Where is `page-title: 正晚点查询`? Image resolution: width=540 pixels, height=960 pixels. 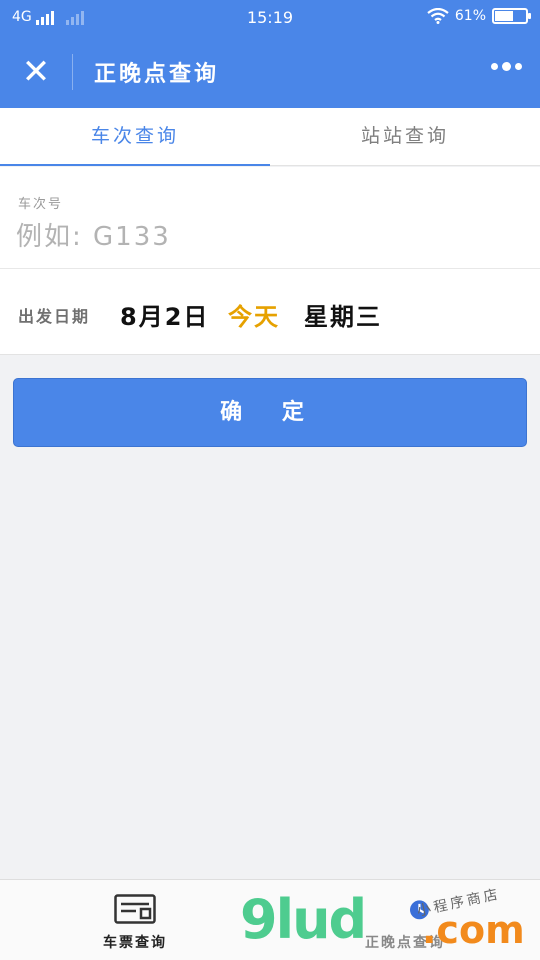
page-title: 正晚点查询 is located at coordinates (157, 74).